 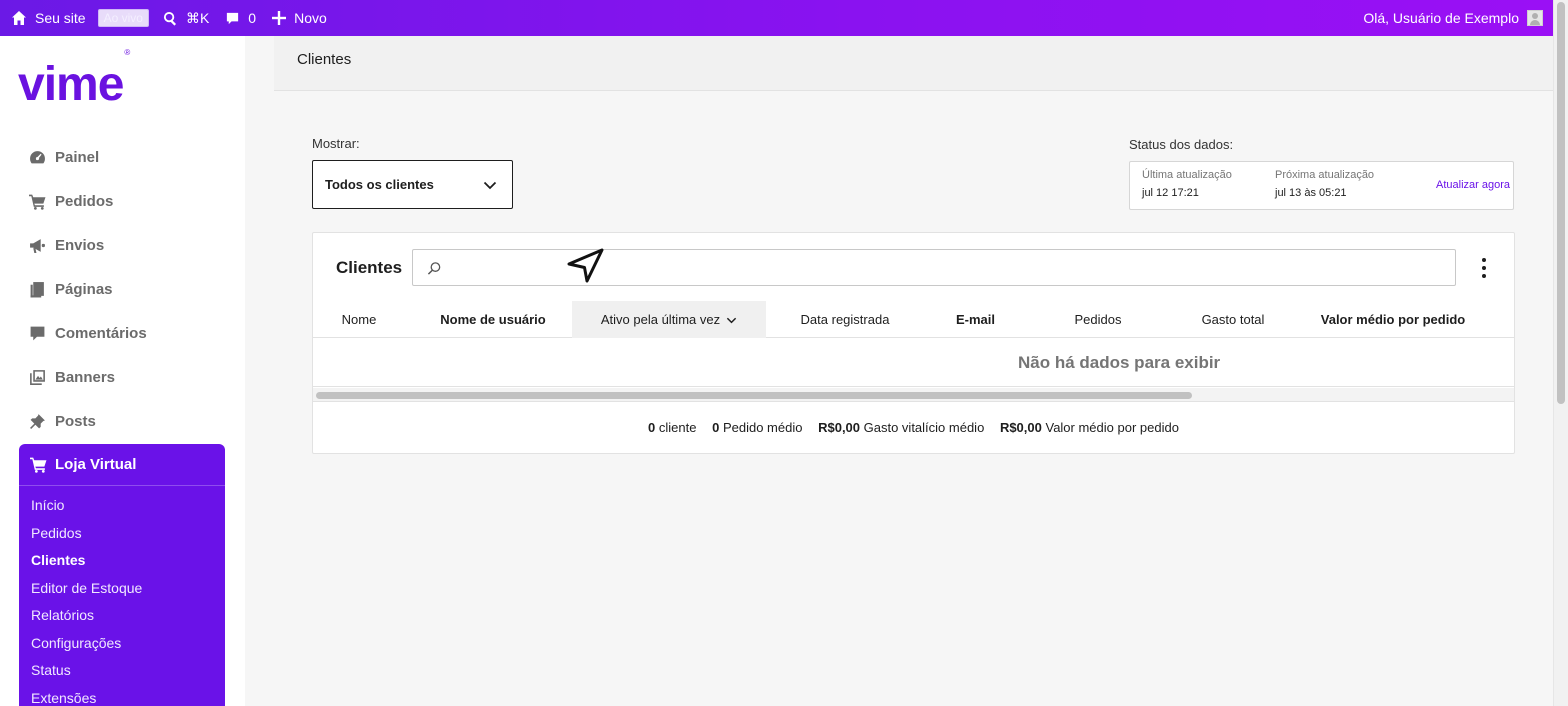 I want to click on last-update-label: Última atualização, so click(x=1187, y=175).